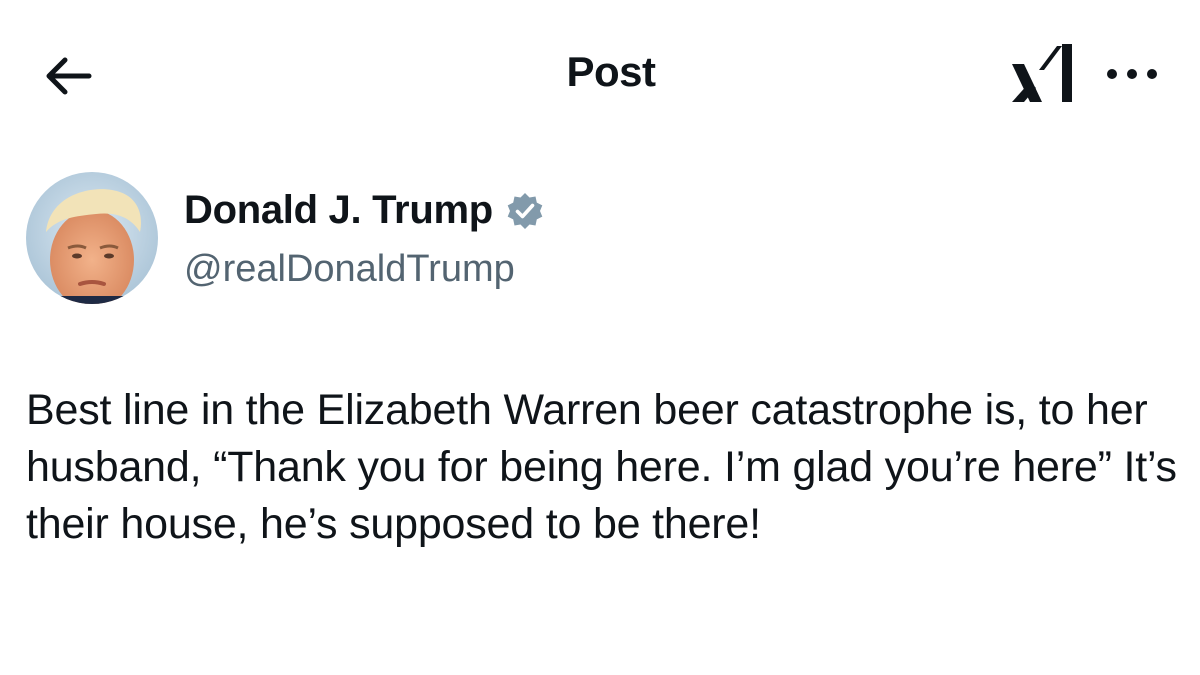 This screenshot has width=1200, height=675. I want to click on author-display-name: Donald J. Trump, so click(338, 210).